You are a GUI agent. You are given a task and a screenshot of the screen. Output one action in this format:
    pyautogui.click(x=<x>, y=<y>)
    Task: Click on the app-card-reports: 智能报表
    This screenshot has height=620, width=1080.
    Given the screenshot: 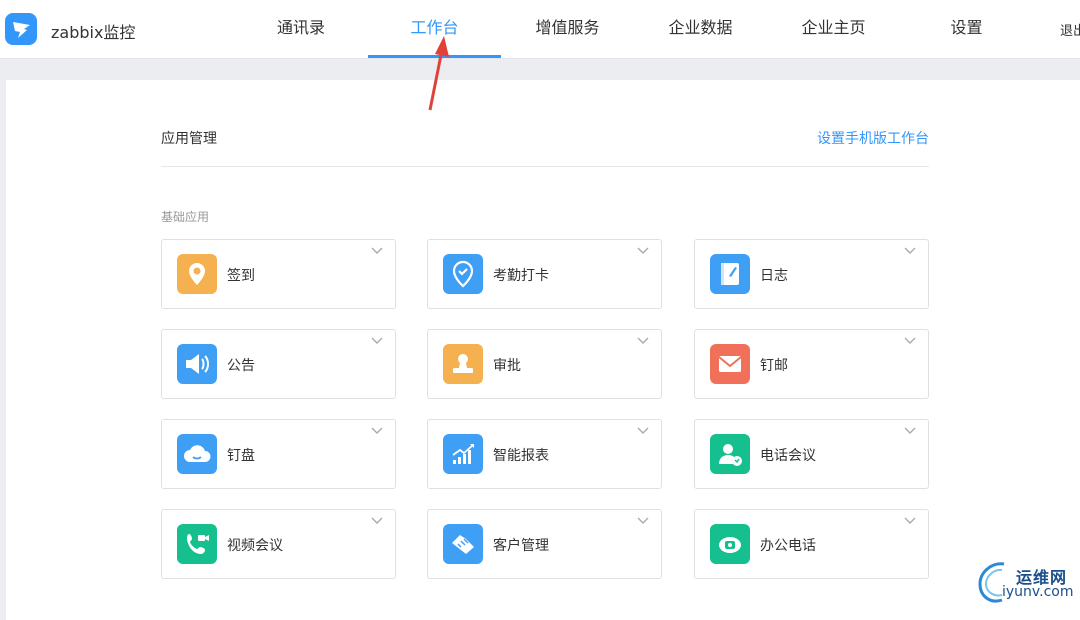 What is the action you would take?
    pyautogui.click(x=544, y=454)
    